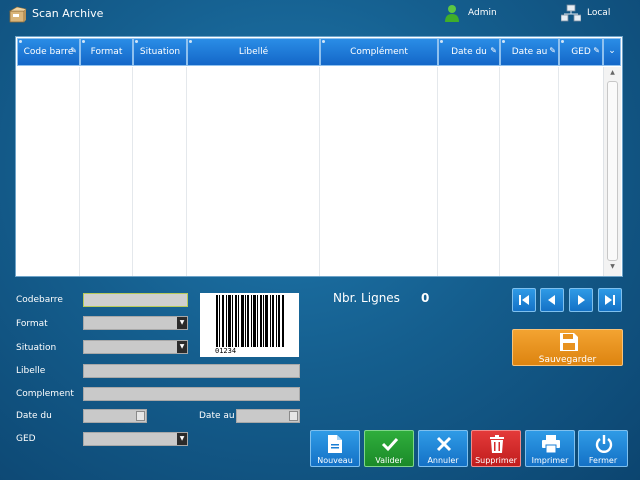 This screenshot has width=640, height=480. I want to click on new-button: Nouveau, so click(335, 448).